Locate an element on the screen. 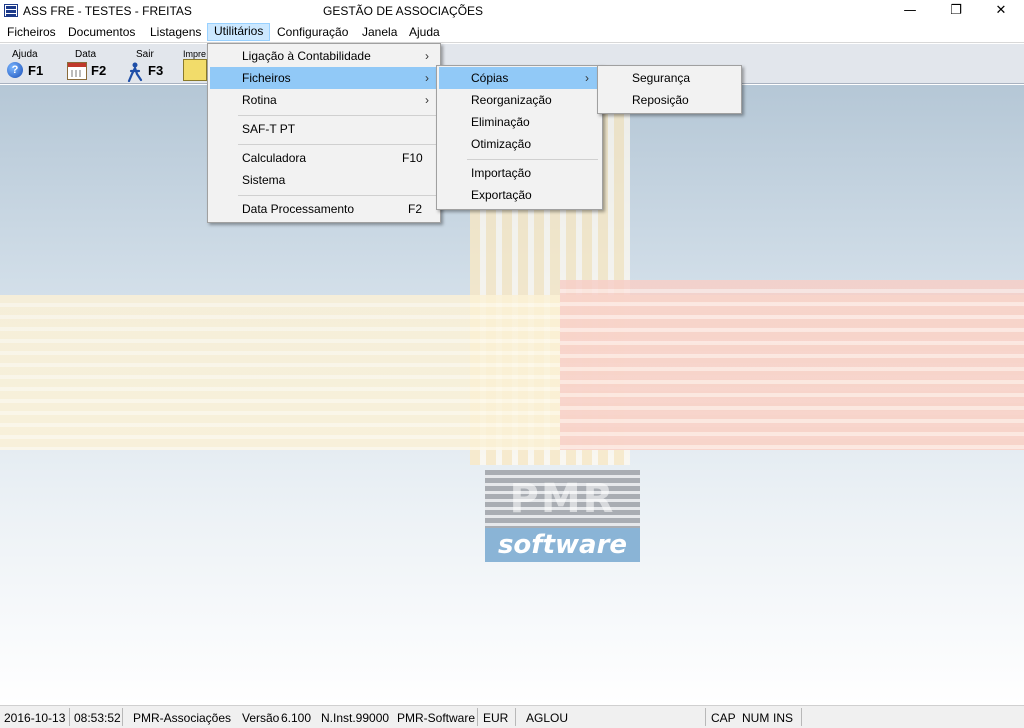 This screenshot has width=1024, height=728. status-install: N.Inst.99000 is located at coordinates (355, 718).